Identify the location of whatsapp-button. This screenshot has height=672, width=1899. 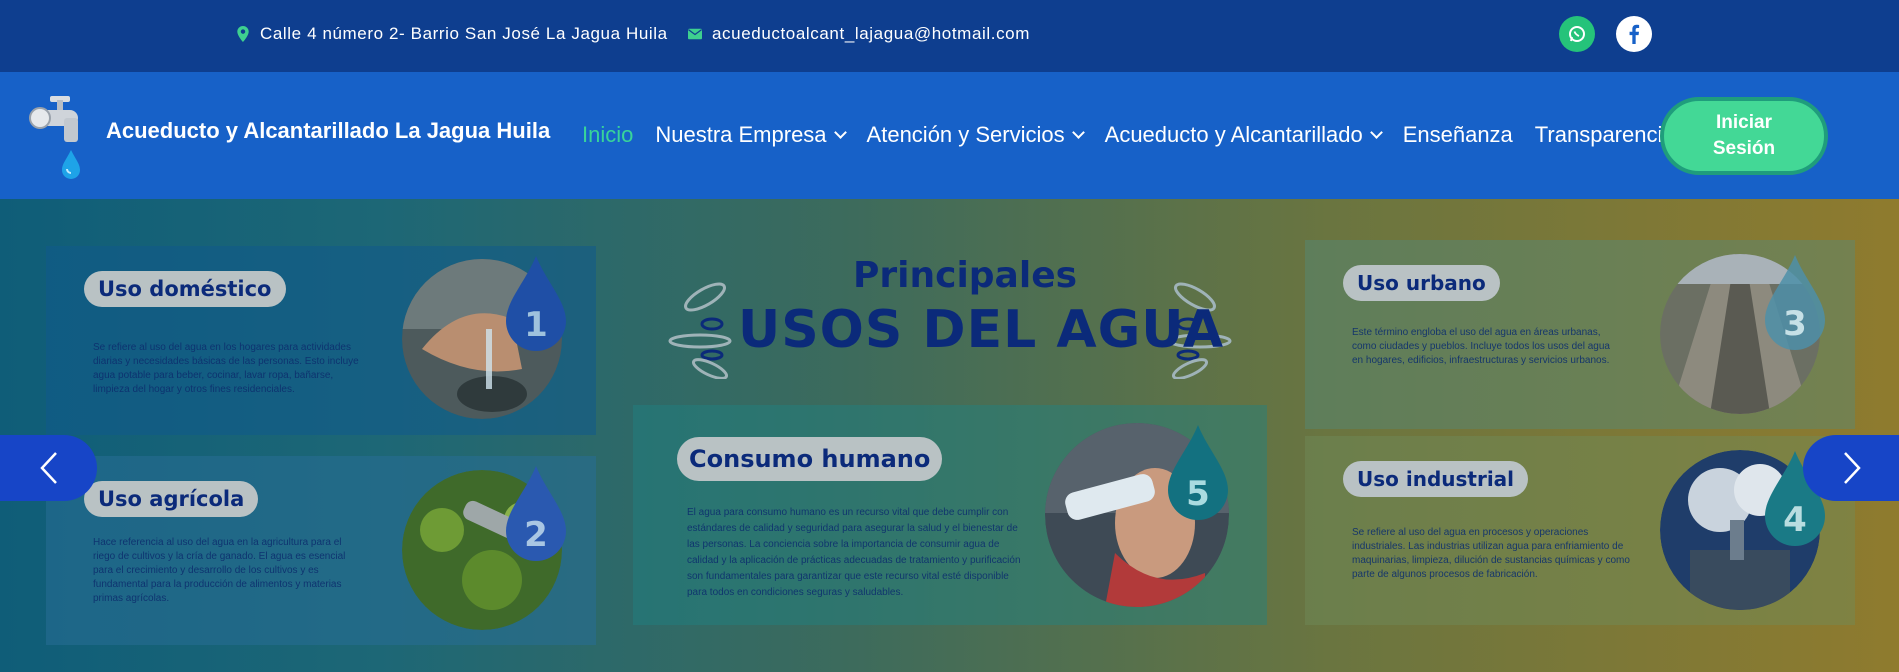
(1577, 34).